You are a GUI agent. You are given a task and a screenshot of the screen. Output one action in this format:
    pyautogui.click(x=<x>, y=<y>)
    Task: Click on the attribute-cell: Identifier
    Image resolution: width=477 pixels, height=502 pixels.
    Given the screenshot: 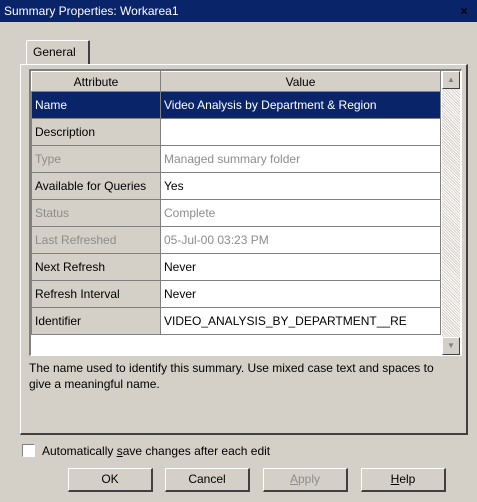 What is the action you would take?
    pyautogui.click(x=96, y=321)
    